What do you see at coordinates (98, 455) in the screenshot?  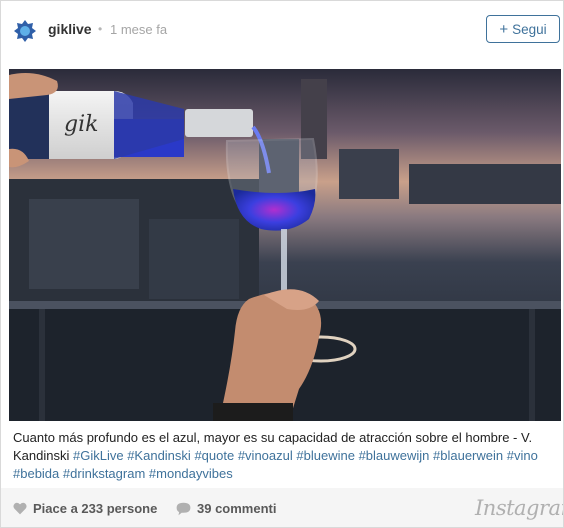 I see `hashtag: #GikLive` at bounding box center [98, 455].